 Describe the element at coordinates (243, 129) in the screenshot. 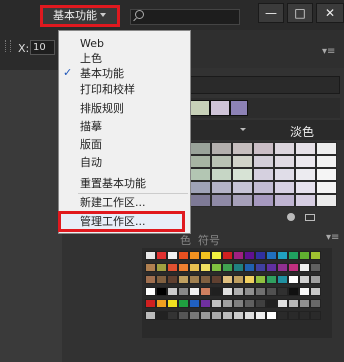

I see `chevron-down-icon` at that location.